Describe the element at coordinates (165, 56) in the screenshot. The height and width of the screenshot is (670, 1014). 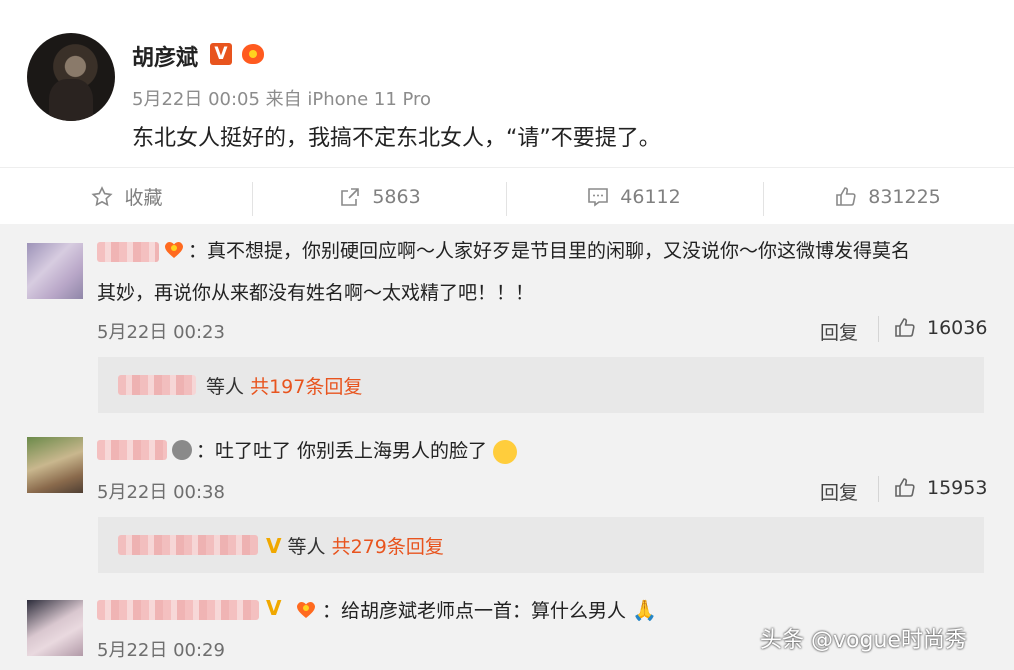
I see `author-name: 胡彦斌` at that location.